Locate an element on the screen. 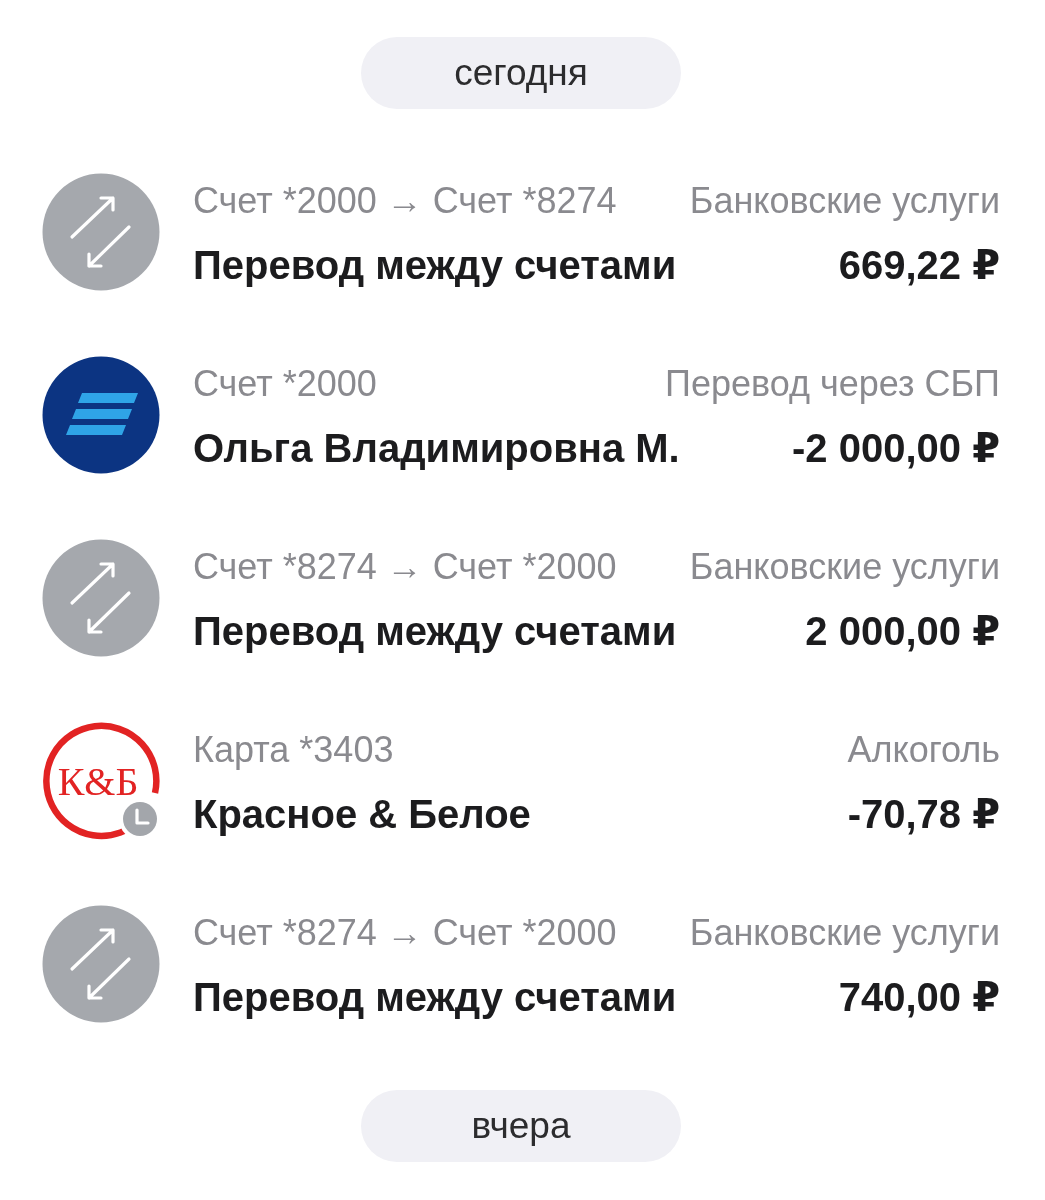 The width and height of the screenshot is (1045, 1200). striped-logo-icon is located at coordinates (101, 415).